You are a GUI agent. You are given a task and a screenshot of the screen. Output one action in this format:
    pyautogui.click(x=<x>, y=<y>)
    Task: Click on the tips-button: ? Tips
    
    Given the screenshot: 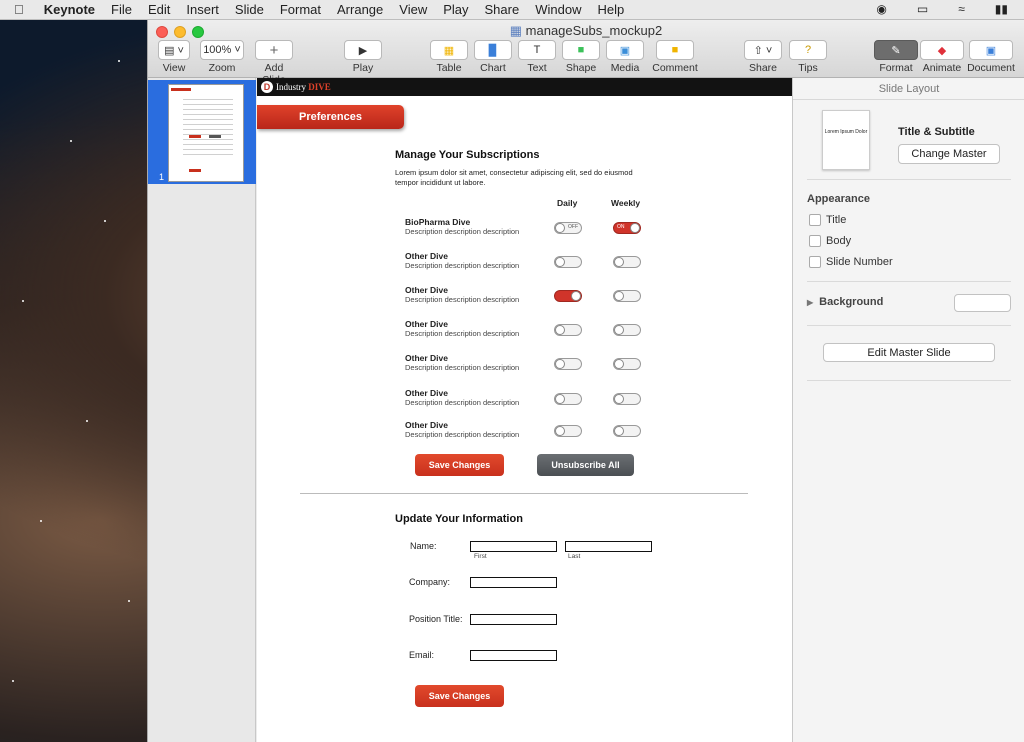 What is the action you would take?
    pyautogui.click(x=808, y=57)
    